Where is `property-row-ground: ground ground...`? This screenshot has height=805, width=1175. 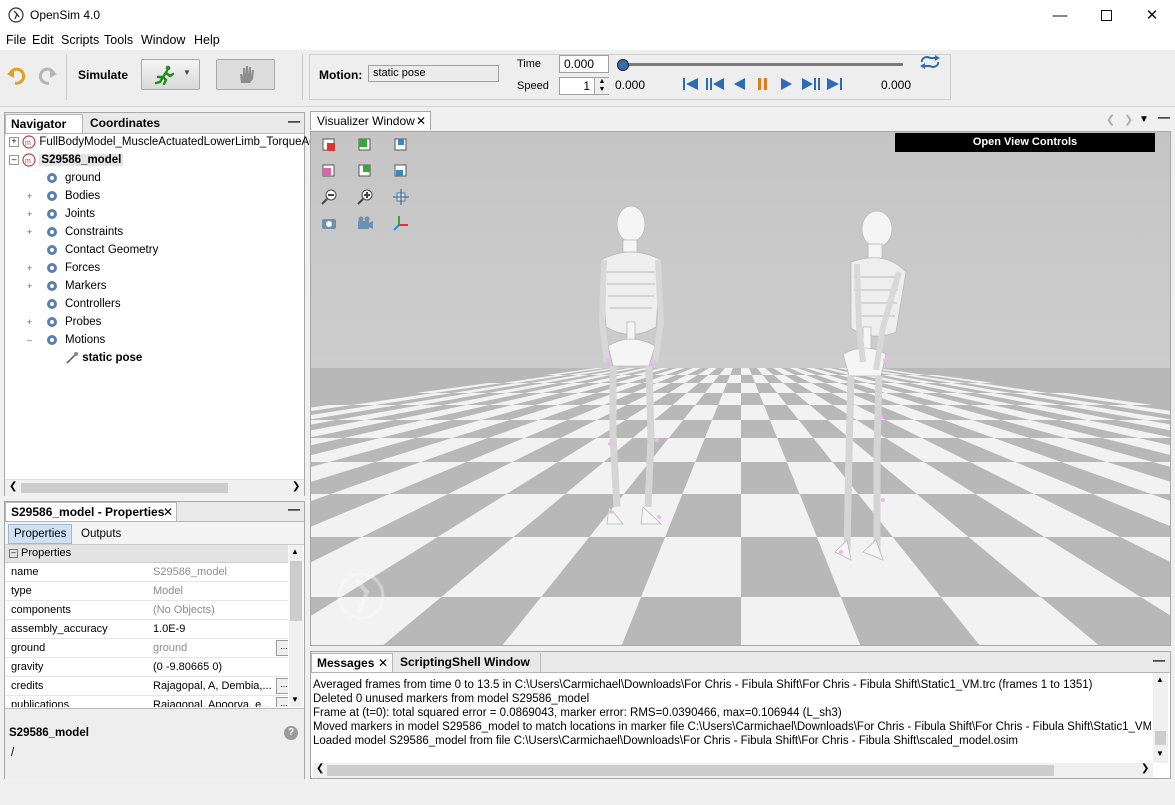
property-row-ground: ground ground... is located at coordinates (146, 648).